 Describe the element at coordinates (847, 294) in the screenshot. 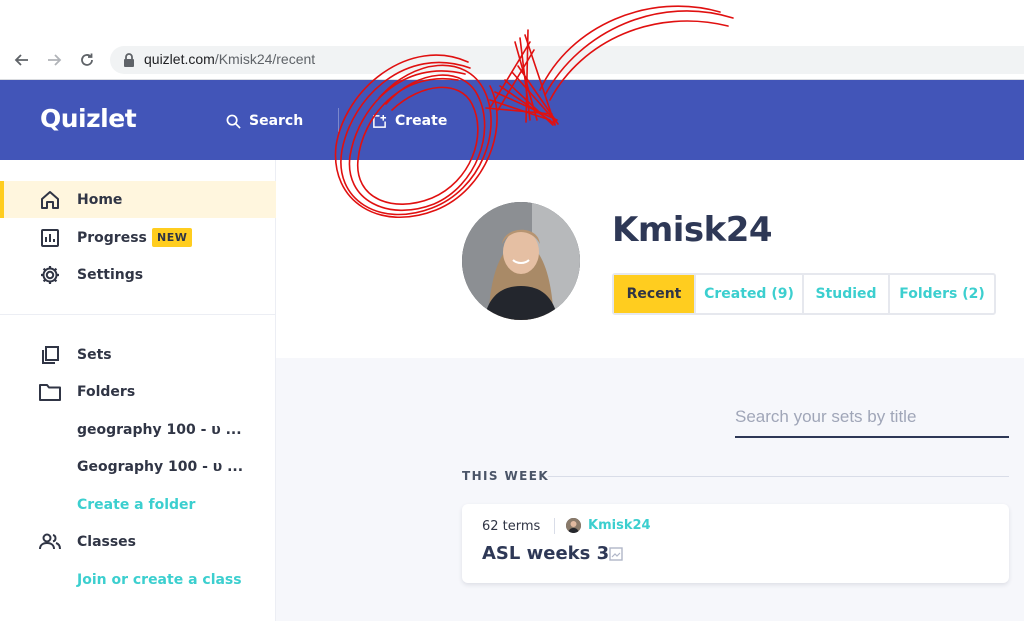

I see `tab-studied: Studied` at that location.